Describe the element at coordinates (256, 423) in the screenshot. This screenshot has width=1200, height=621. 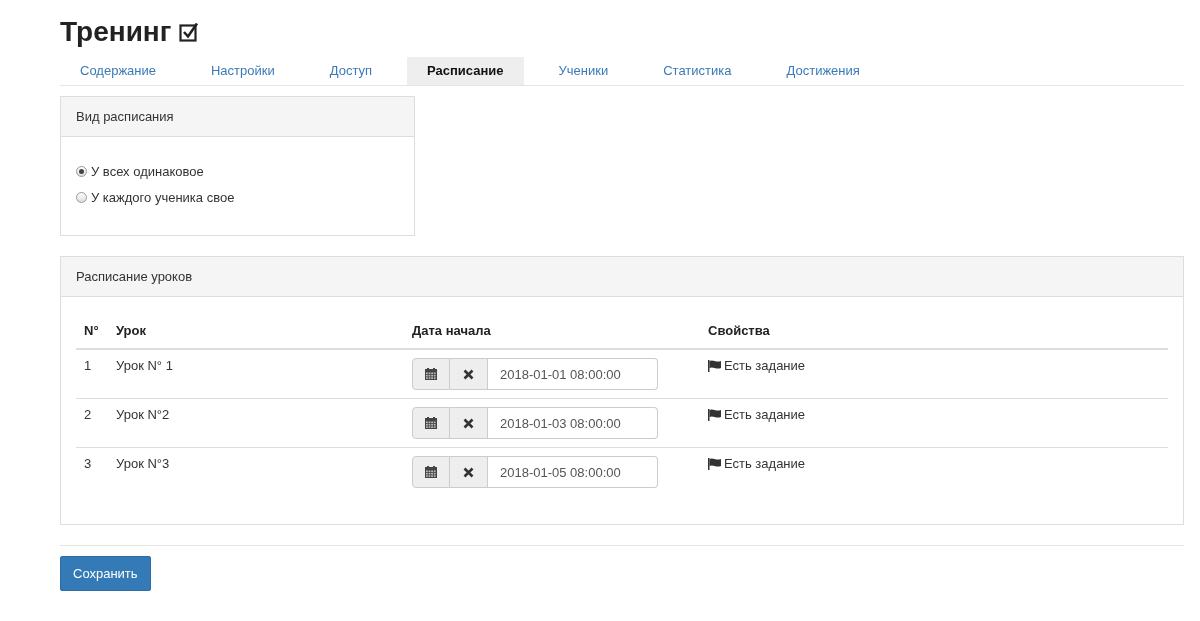
I see `table-cell: Урок N°2` at that location.